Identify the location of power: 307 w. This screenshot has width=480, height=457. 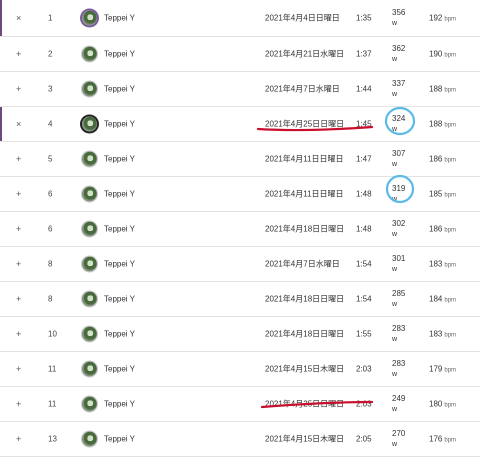
(398, 159).